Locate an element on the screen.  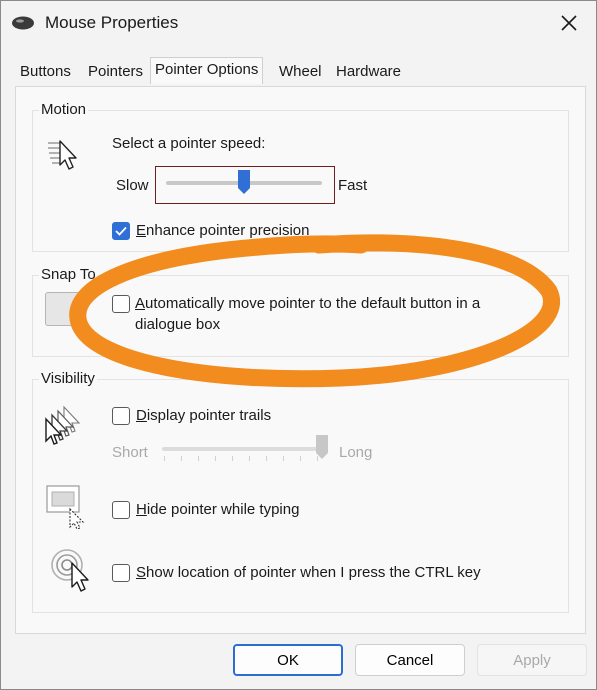
trail-length-track is located at coordinates (242, 449).